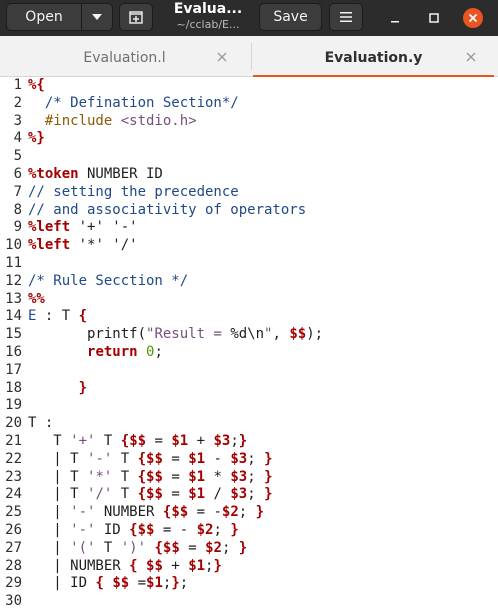  Describe the element at coordinates (281, 334) in the screenshot. I see `code-token: ,` at that location.